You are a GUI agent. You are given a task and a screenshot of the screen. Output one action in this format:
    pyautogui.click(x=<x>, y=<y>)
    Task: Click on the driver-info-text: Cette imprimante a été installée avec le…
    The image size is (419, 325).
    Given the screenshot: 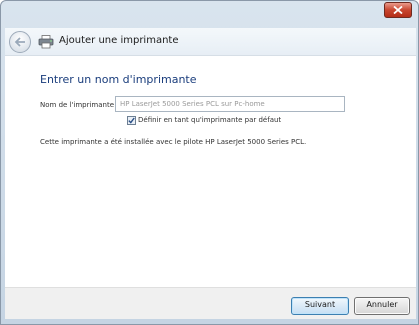 What is the action you would take?
    pyautogui.click(x=173, y=142)
    